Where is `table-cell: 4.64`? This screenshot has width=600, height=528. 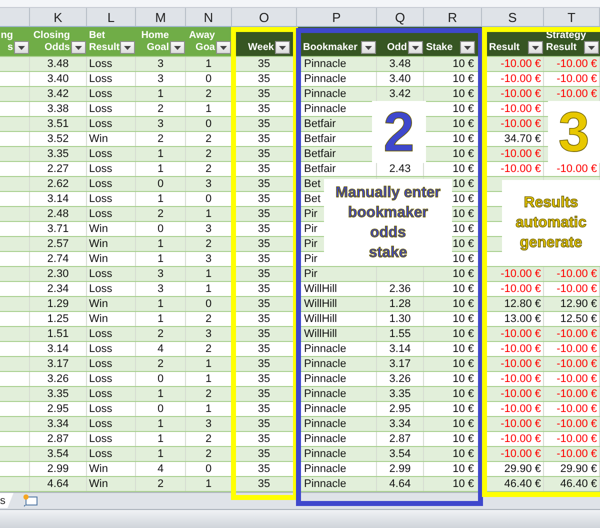
table-cell: 4.64 is located at coordinates (58, 484).